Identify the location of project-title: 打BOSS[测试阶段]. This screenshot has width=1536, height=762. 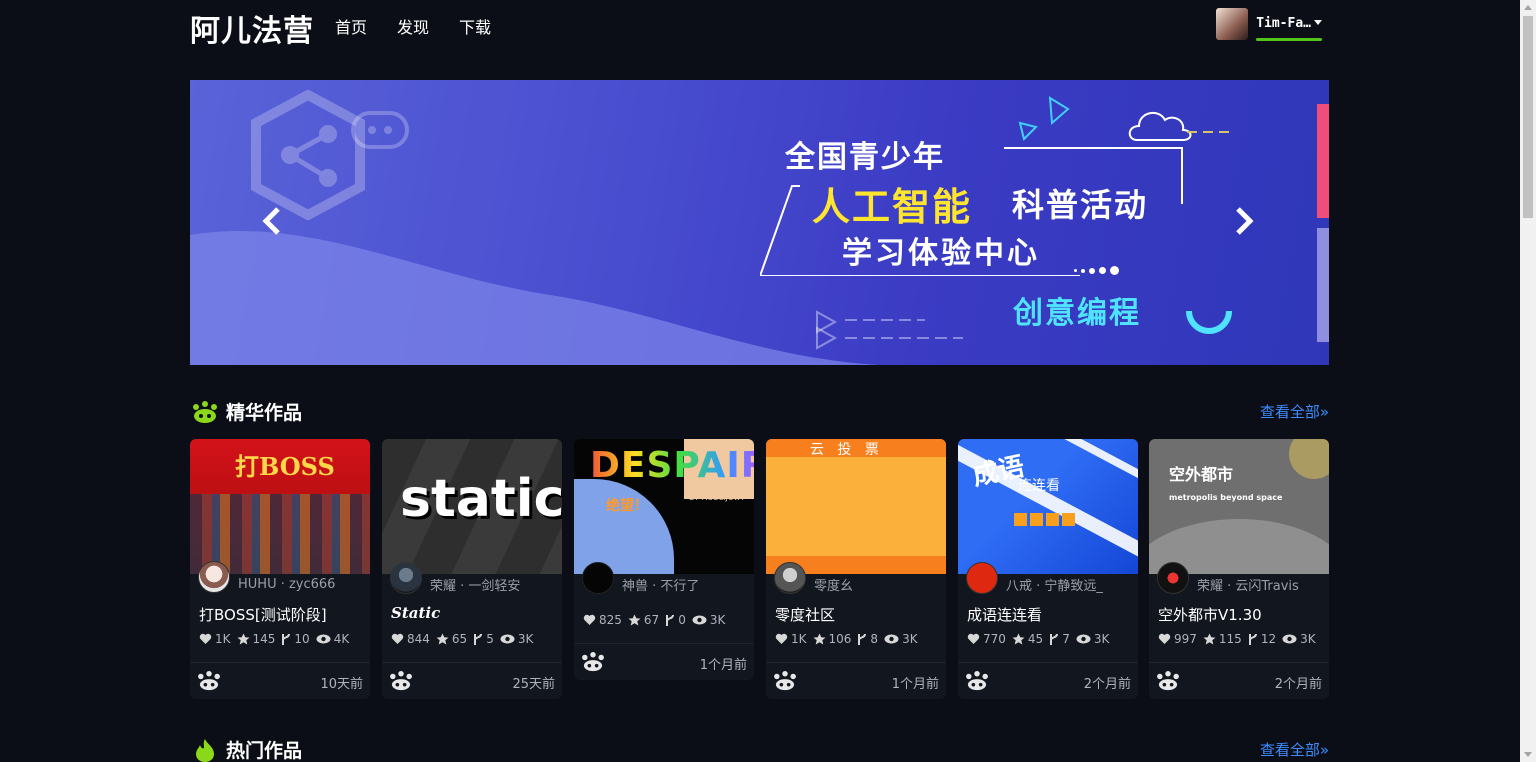
(263, 614).